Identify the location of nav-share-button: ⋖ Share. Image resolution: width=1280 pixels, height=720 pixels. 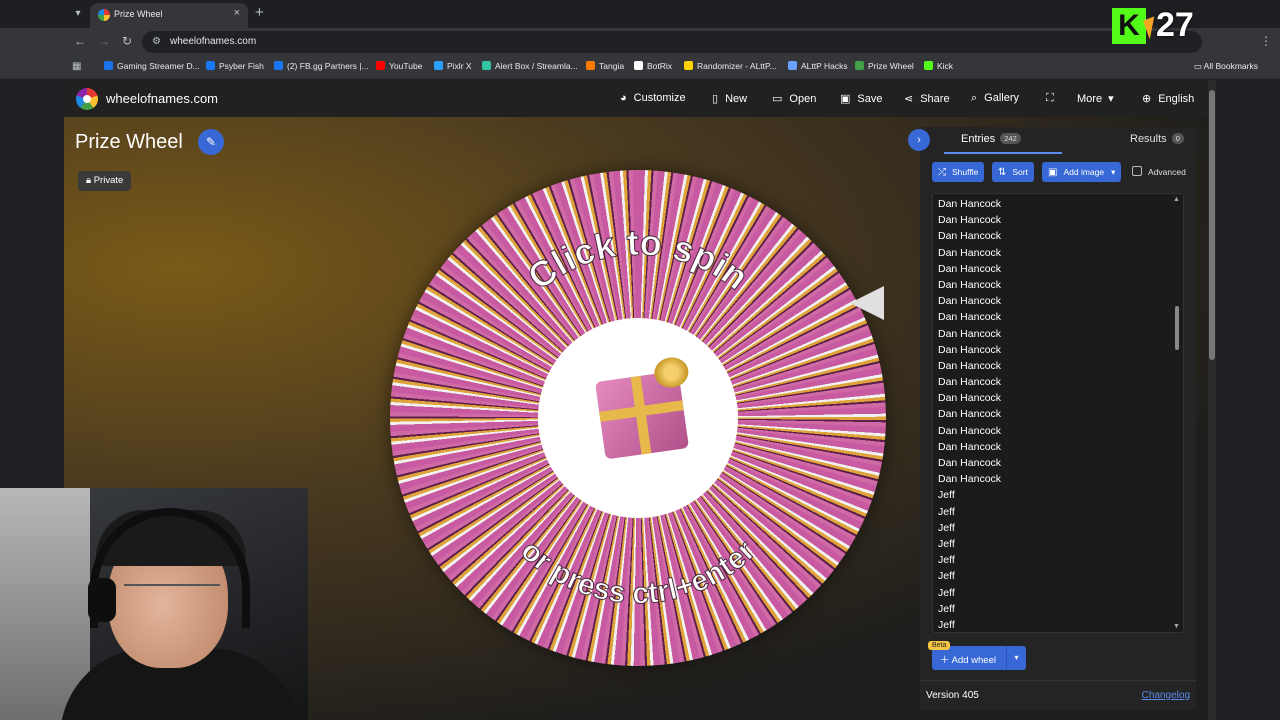
(927, 98).